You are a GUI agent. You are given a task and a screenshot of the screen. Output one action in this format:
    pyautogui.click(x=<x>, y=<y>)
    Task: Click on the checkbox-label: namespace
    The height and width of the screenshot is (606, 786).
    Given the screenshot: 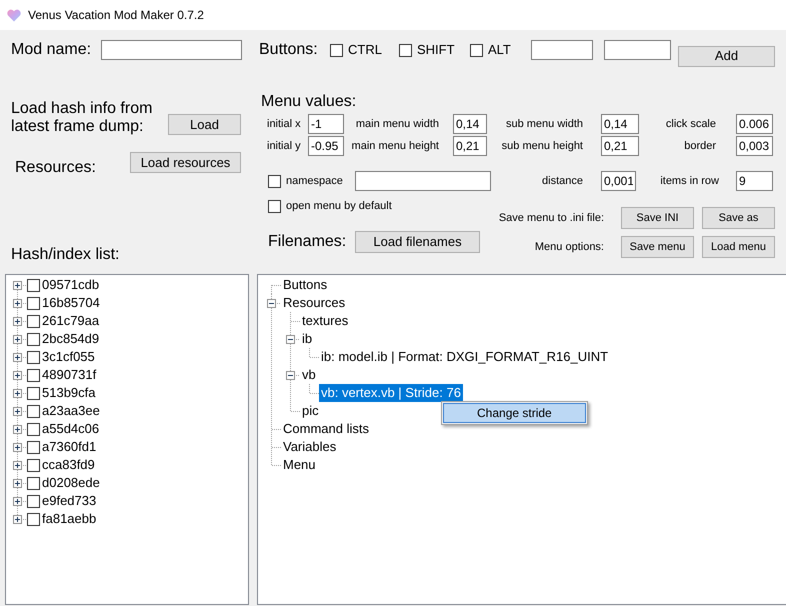 What is the action you would take?
    pyautogui.click(x=314, y=181)
    